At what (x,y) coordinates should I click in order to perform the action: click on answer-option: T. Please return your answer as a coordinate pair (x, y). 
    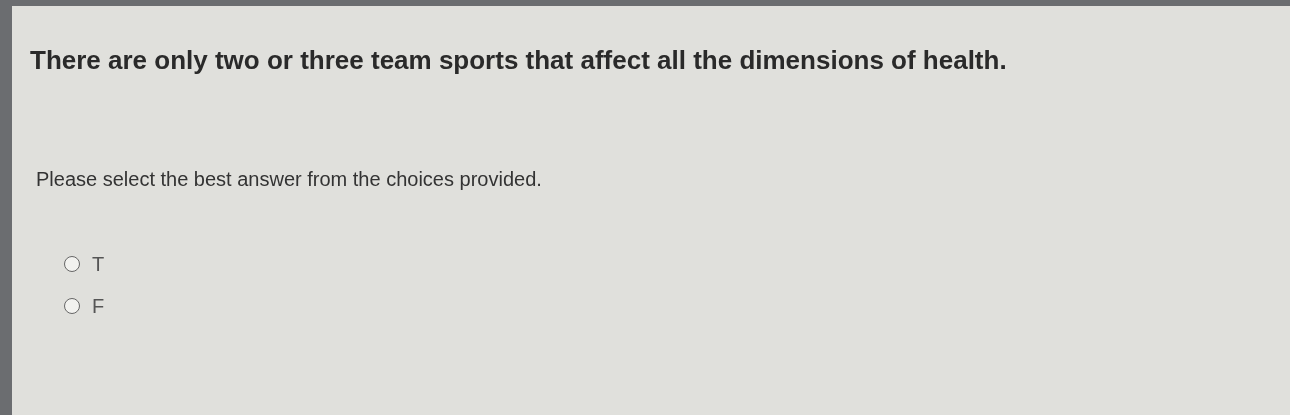
    Looking at the image, I should click on (677, 263).